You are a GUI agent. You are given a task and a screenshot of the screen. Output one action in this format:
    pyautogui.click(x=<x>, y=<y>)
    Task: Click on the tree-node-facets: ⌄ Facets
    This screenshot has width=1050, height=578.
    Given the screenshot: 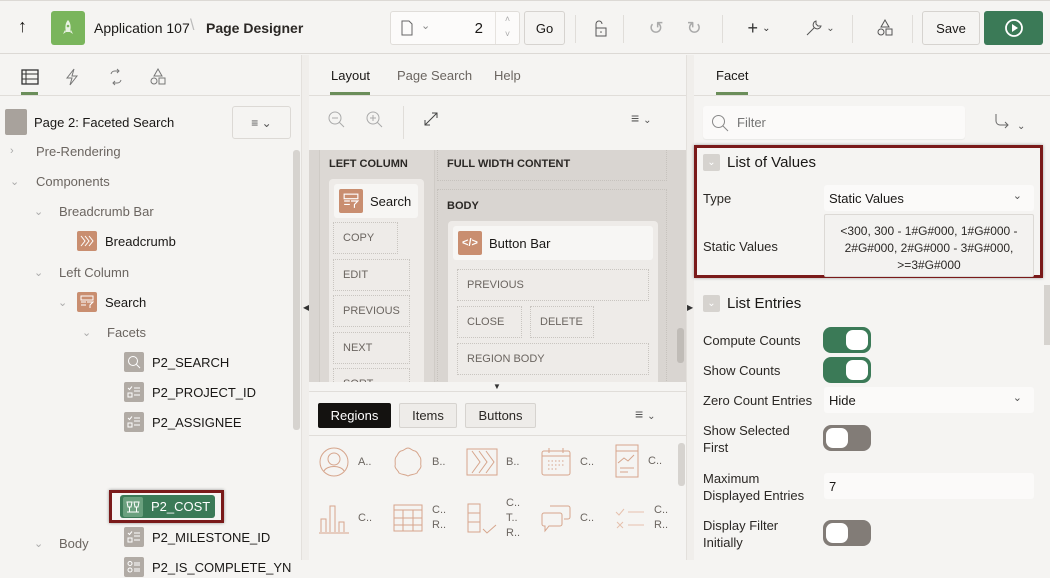 What is the action you would take?
    pyautogui.click(x=114, y=332)
    